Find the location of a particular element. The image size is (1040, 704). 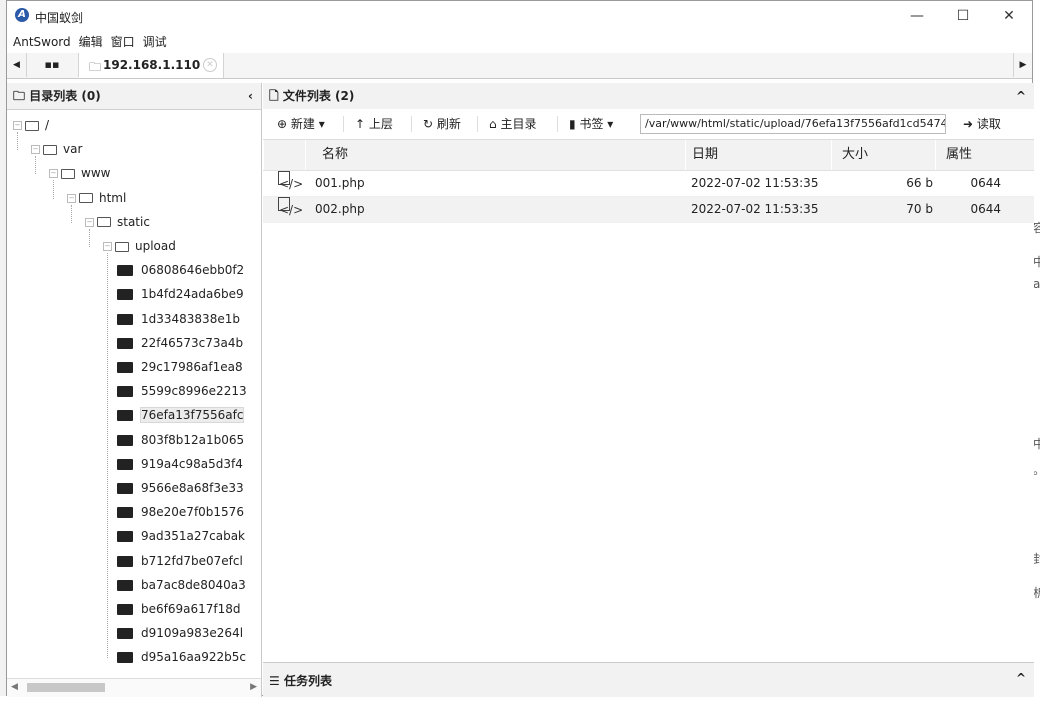

menu-debug: 调试 is located at coordinates (155, 42).